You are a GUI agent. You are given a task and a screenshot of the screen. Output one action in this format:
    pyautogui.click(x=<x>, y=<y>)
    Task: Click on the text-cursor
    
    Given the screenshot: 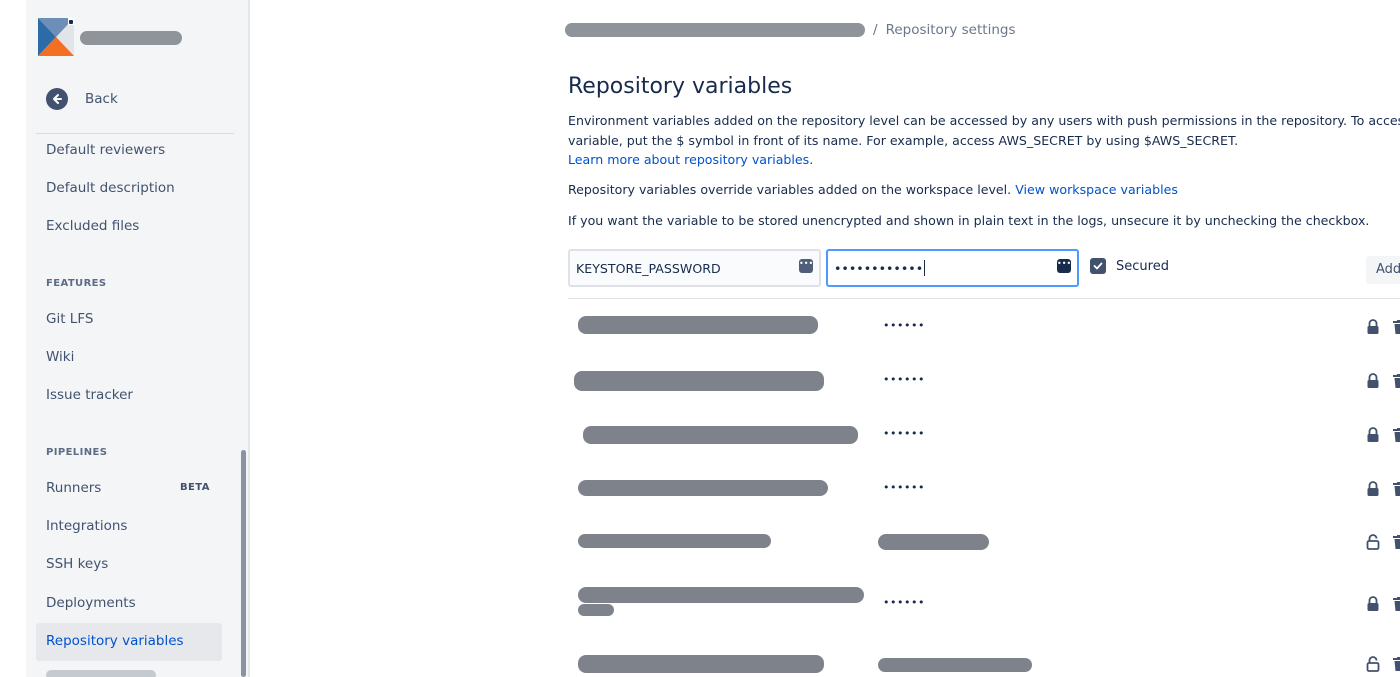 What is the action you would take?
    pyautogui.click(x=925, y=268)
    